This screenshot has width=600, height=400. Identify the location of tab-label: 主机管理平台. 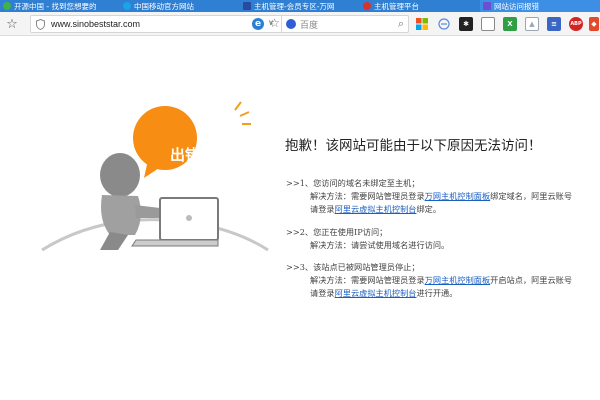
(396, 6).